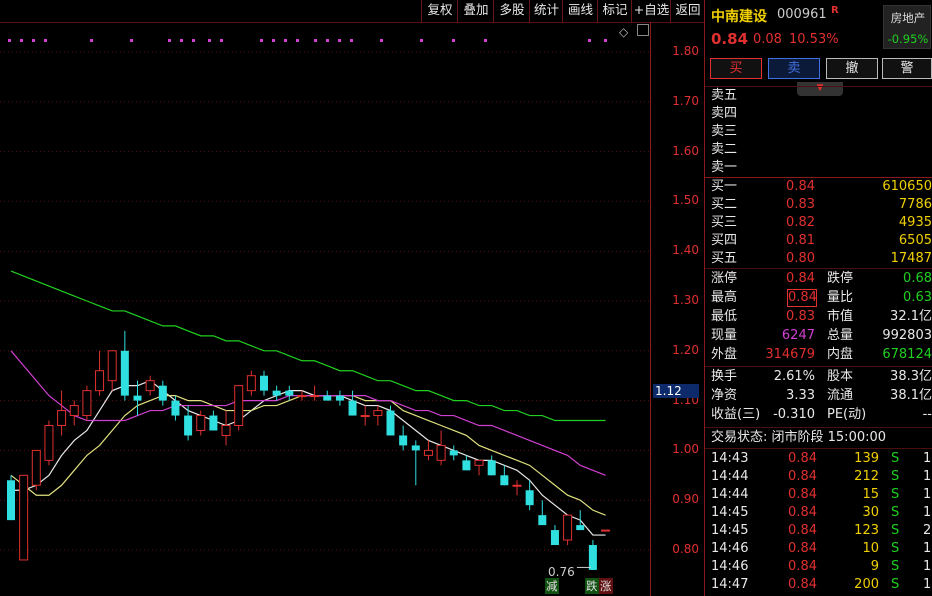  I want to click on bid-label: 买四, so click(724, 240).